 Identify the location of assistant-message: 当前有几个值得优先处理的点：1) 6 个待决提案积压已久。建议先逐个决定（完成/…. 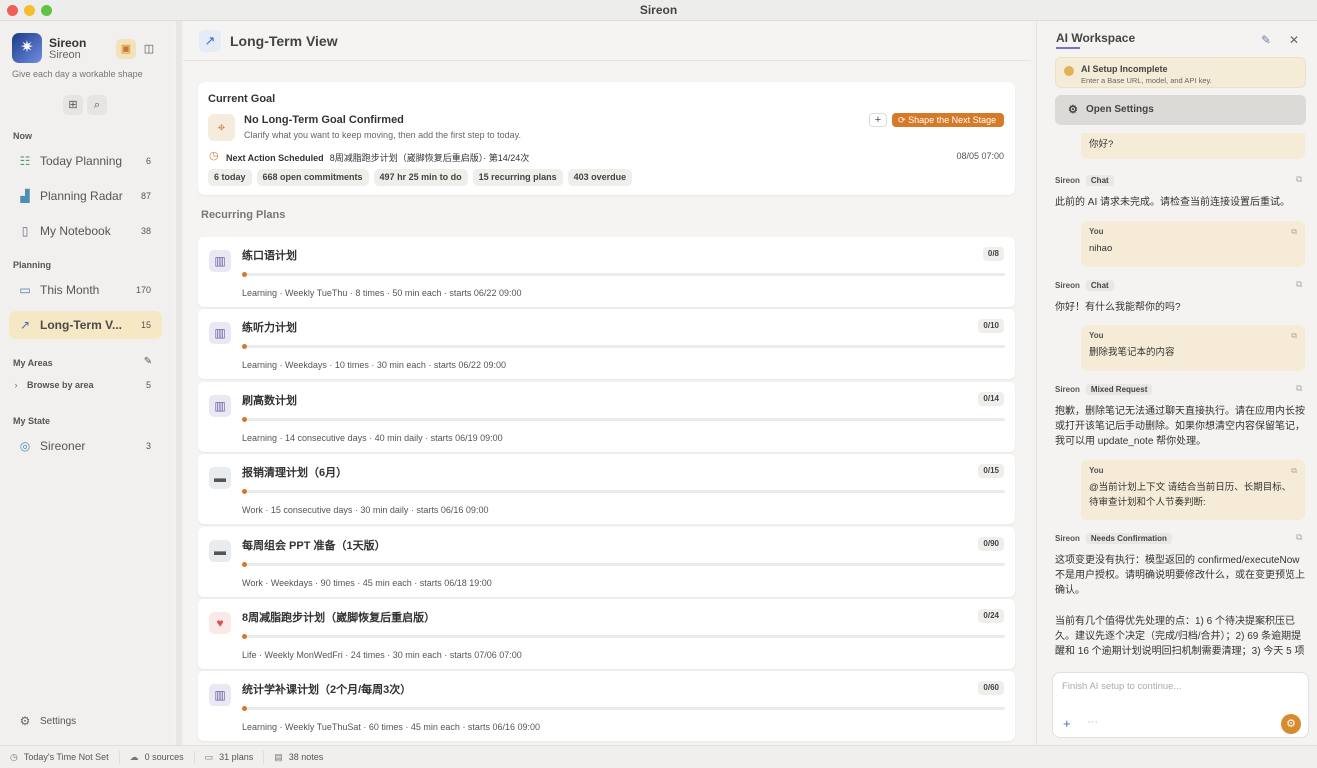
(1180, 636).